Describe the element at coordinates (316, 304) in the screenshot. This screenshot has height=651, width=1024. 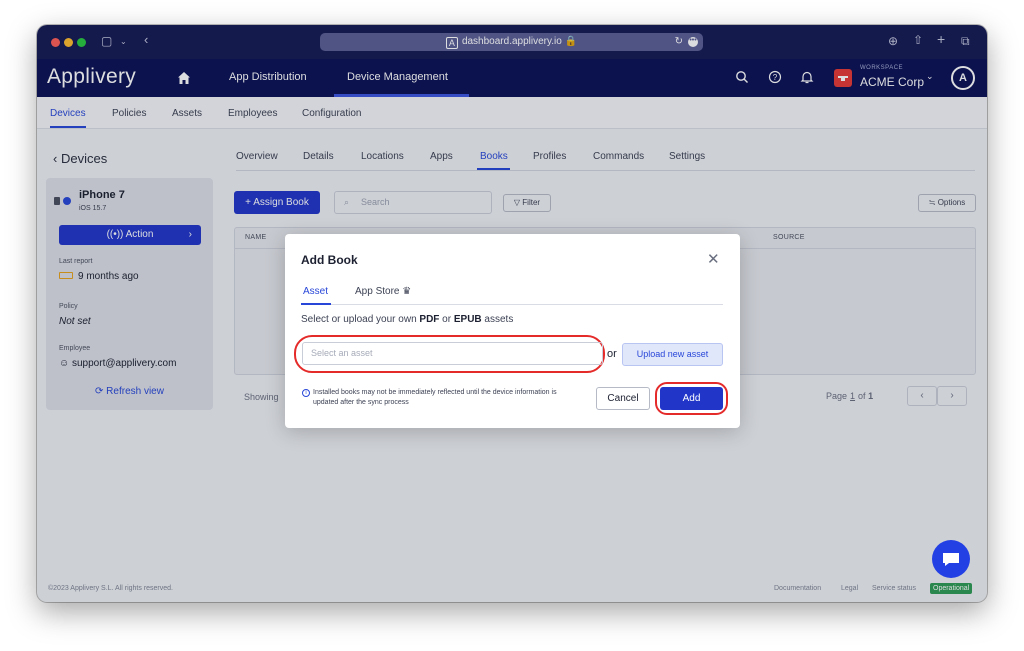
I see `dialog-tab-active-indicator` at that location.